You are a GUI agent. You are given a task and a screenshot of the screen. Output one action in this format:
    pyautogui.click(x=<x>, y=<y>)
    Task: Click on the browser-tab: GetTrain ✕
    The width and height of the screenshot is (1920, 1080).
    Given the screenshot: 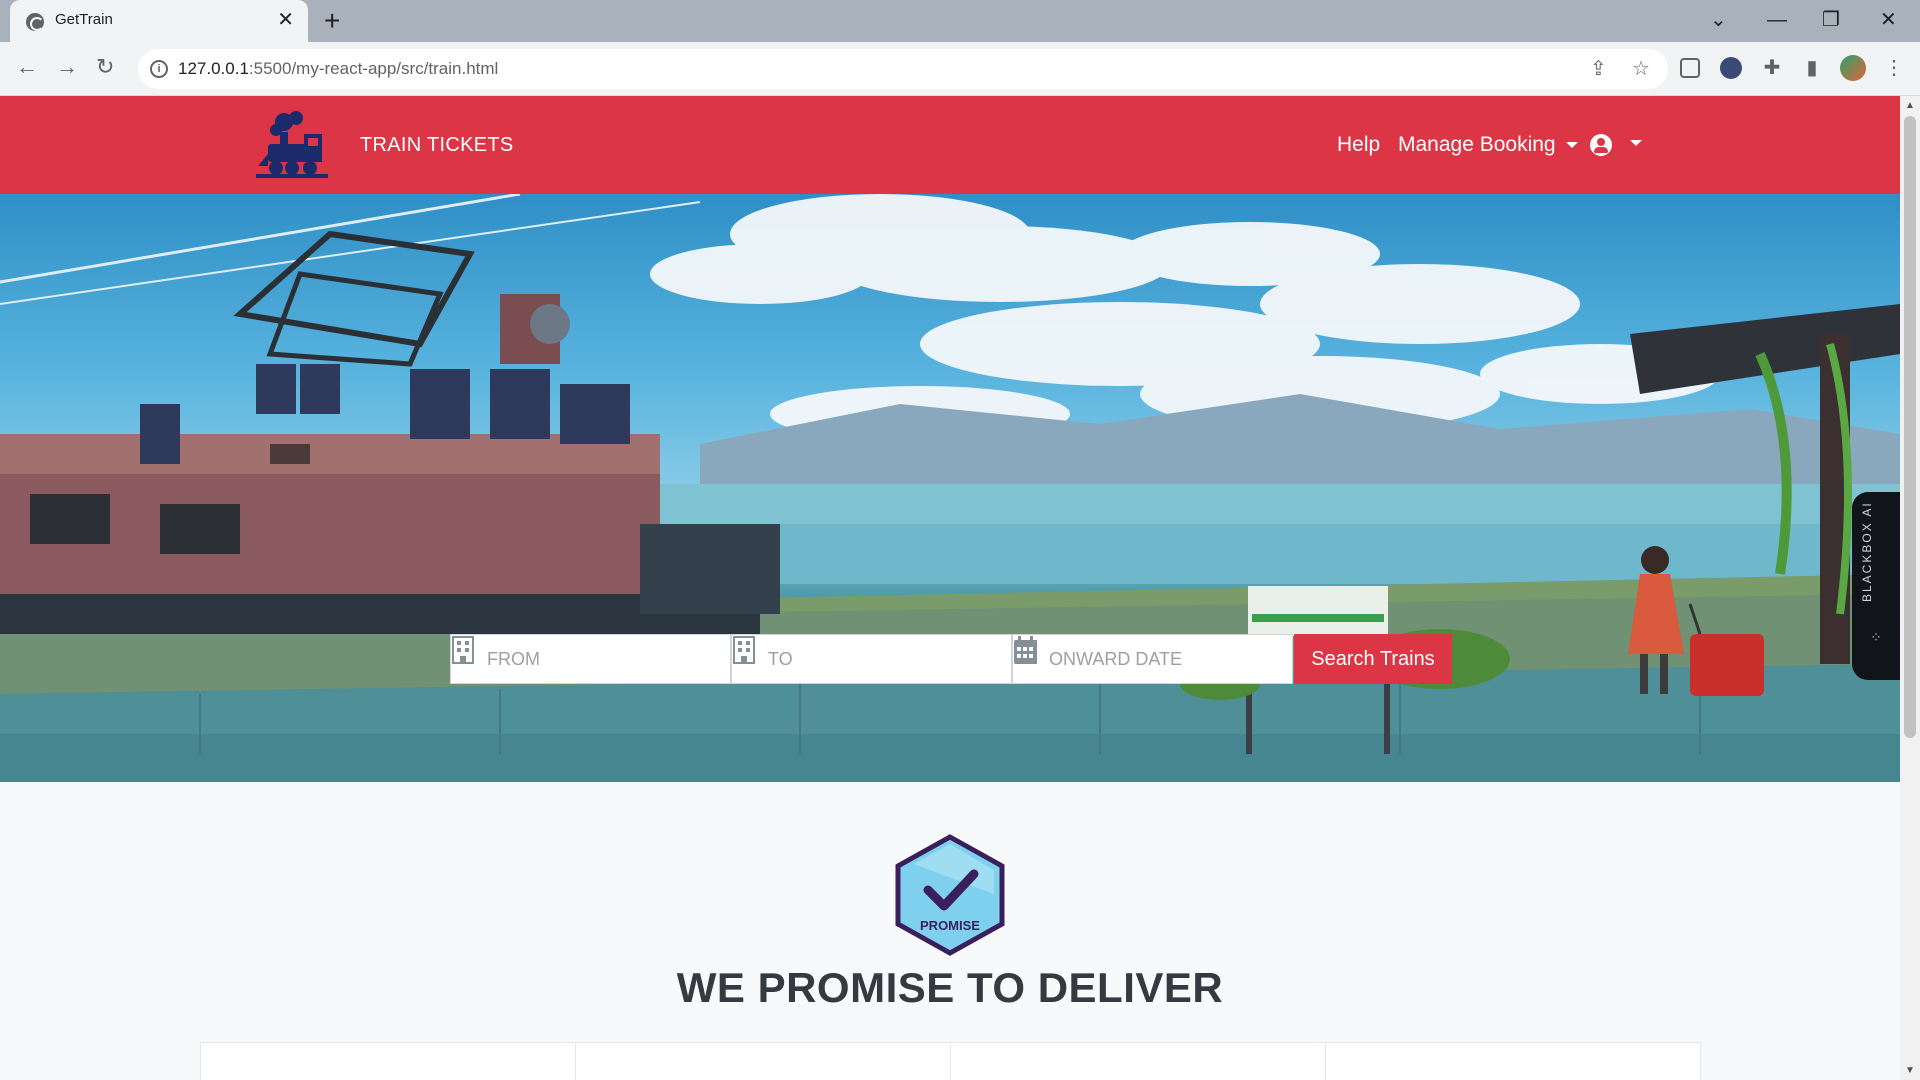 What is the action you would take?
    pyautogui.click(x=159, y=21)
    